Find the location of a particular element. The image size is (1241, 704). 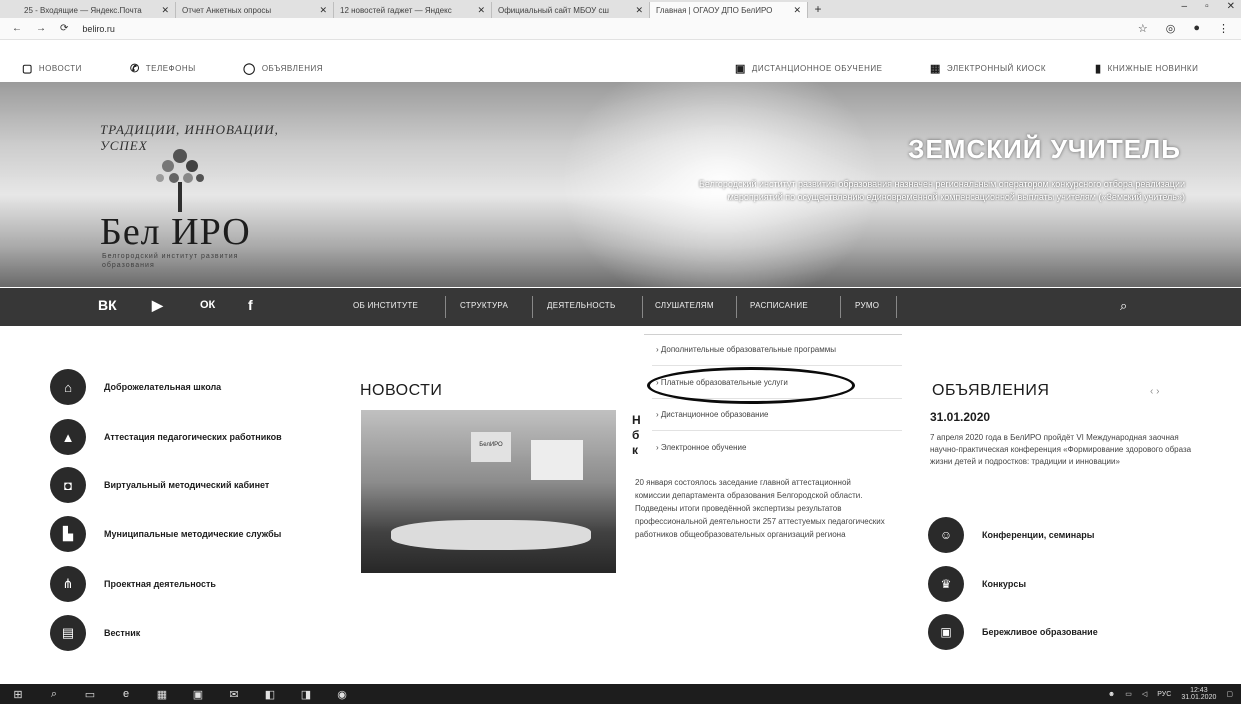

highlight-ellipse is located at coordinates (751, 385).